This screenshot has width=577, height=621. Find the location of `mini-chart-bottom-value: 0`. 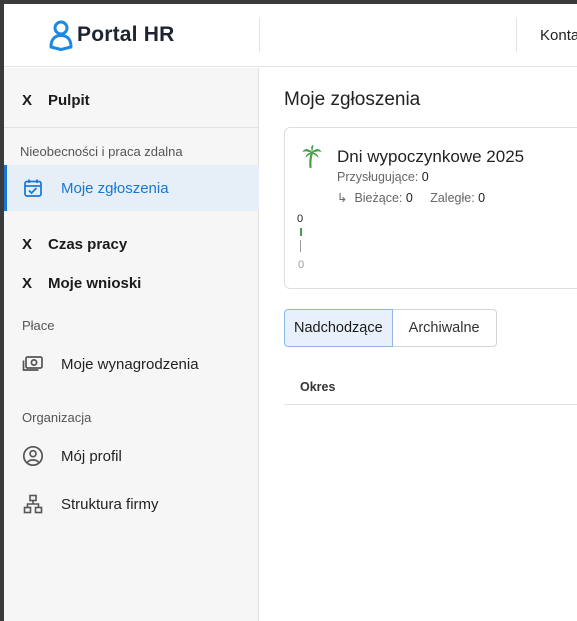

mini-chart-bottom-value: 0 is located at coordinates (301, 265).